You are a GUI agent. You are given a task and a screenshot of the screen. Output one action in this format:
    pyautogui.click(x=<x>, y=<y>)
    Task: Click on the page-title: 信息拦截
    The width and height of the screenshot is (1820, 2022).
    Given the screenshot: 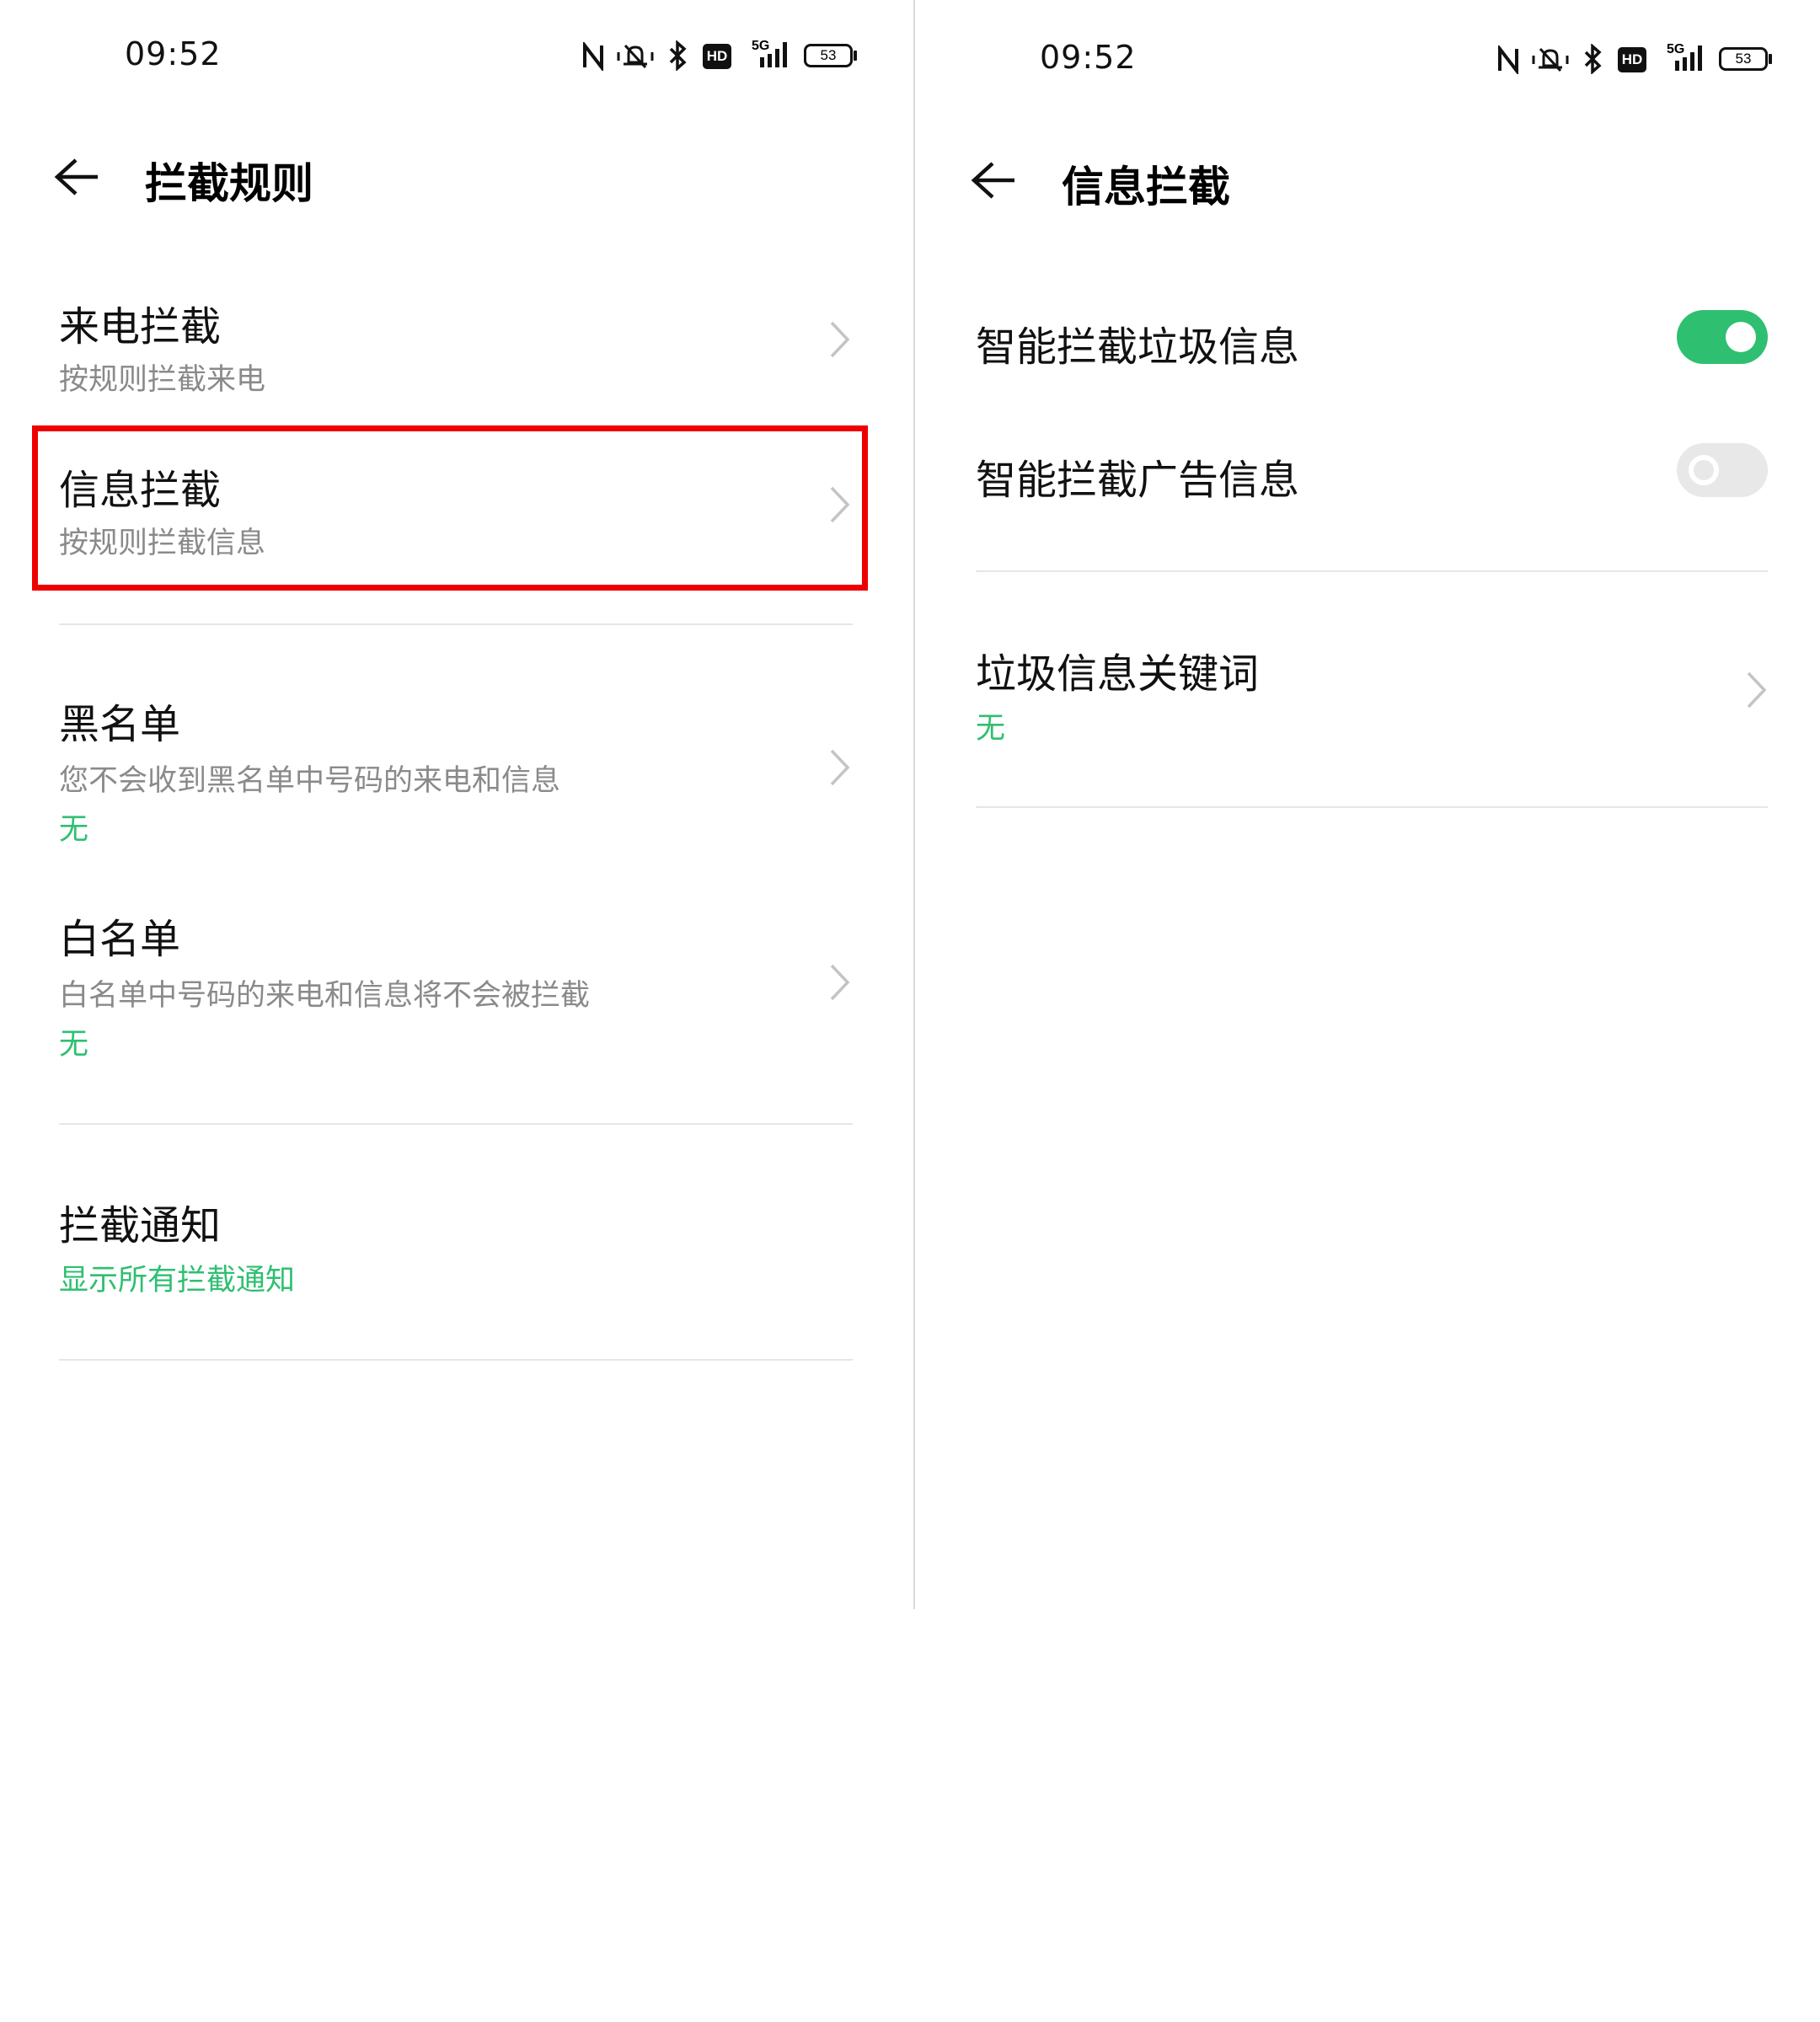 What is the action you would take?
    pyautogui.click(x=1146, y=187)
    